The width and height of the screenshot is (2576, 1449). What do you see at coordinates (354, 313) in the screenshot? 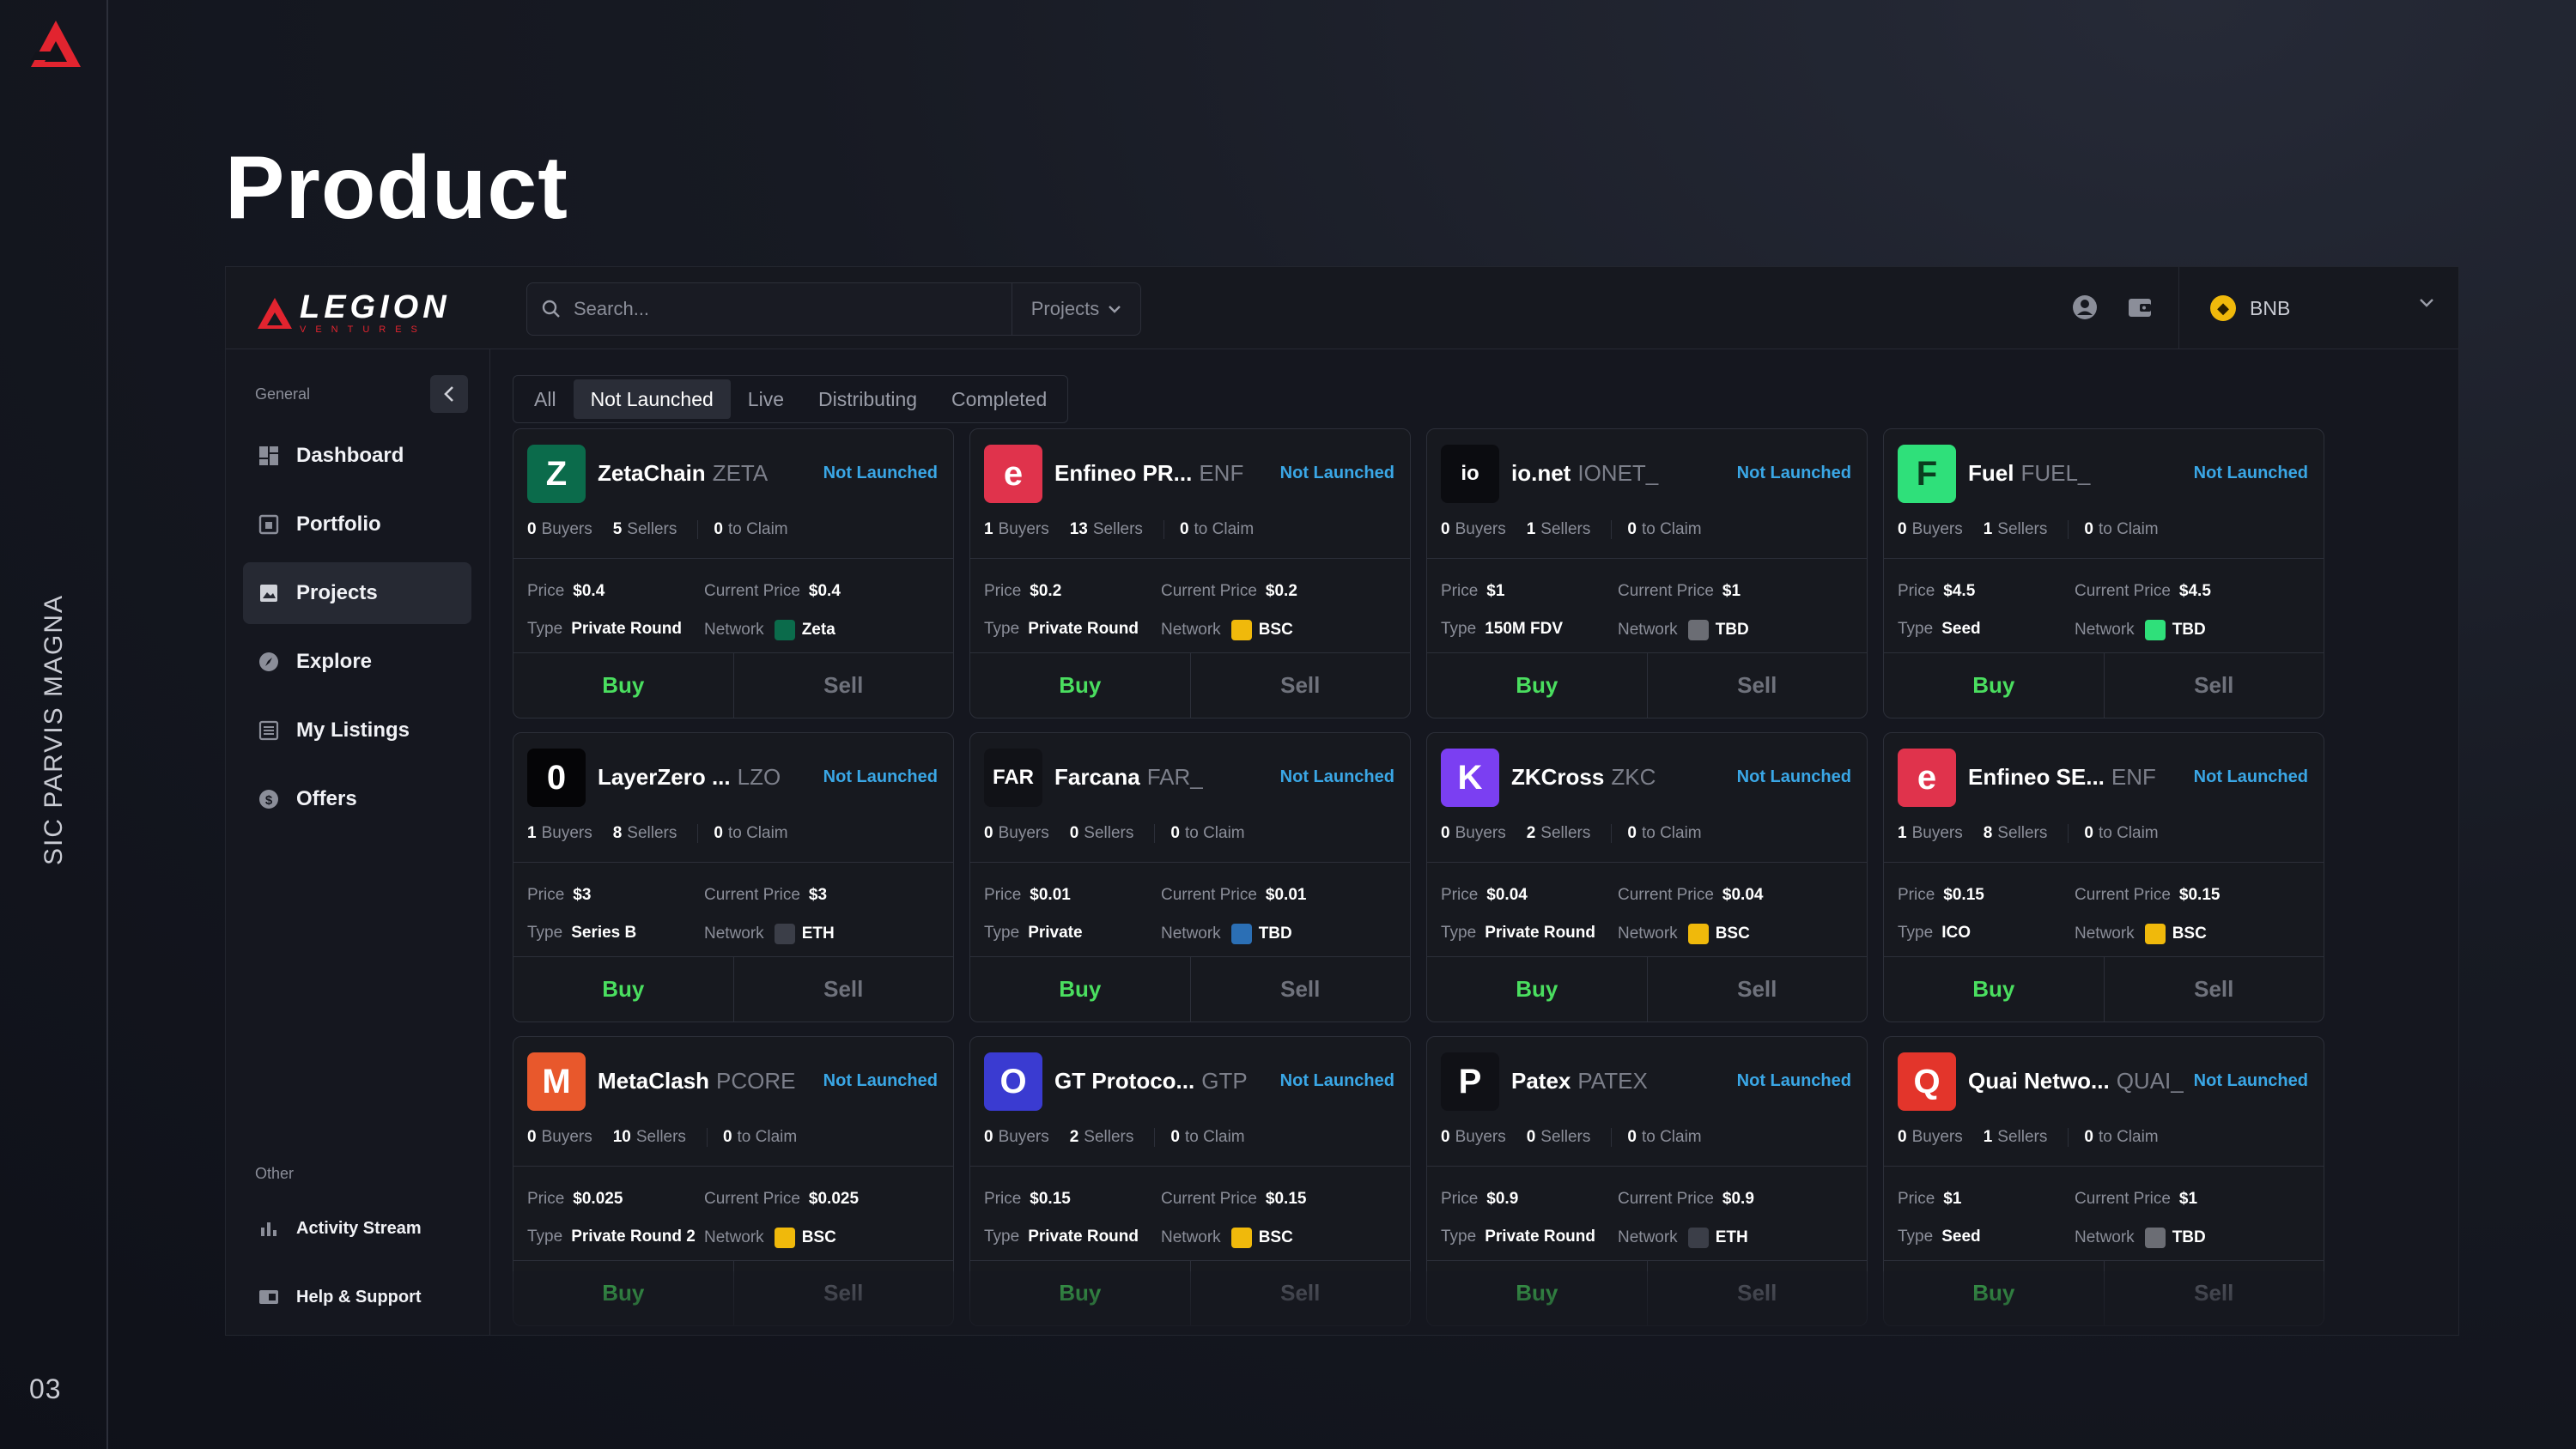
I see `brand-logo: LEGION VENTURES` at bounding box center [354, 313].